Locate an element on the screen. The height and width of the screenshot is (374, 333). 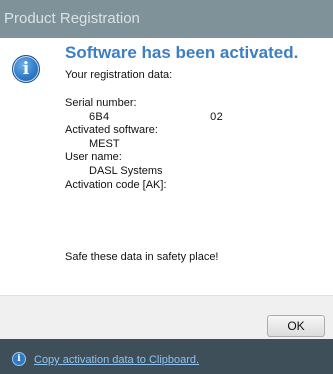
ok-button: OK is located at coordinates (296, 326).